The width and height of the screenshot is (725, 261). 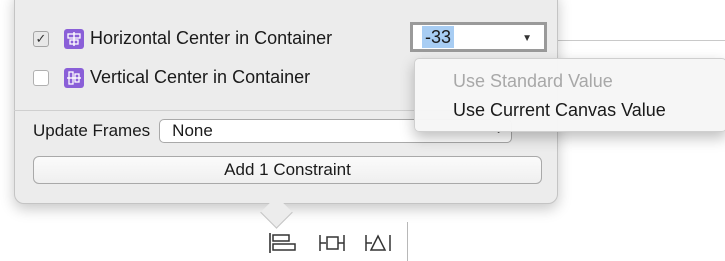 I want to click on vertical-center-label: Vertical Center in Container, so click(x=200, y=77).